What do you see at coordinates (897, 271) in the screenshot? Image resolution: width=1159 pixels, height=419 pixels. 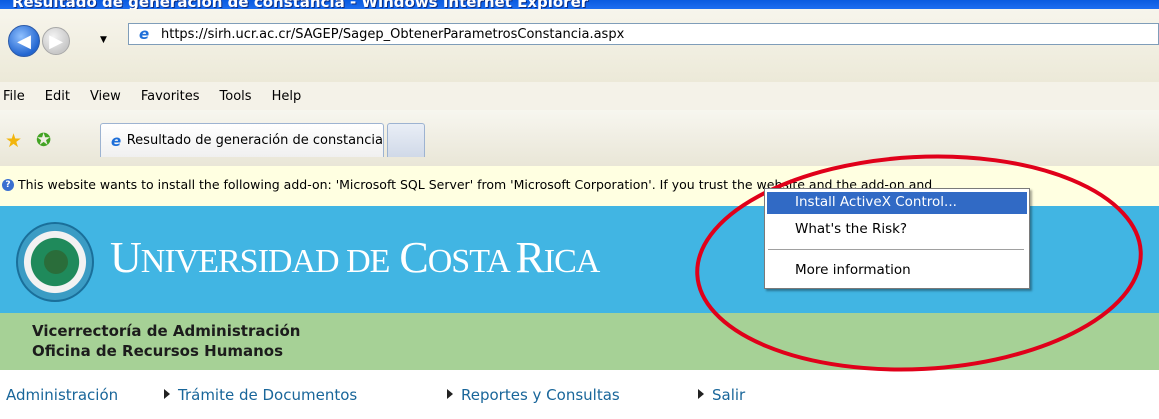 I see `more-information-menu-item: More information` at bounding box center [897, 271].